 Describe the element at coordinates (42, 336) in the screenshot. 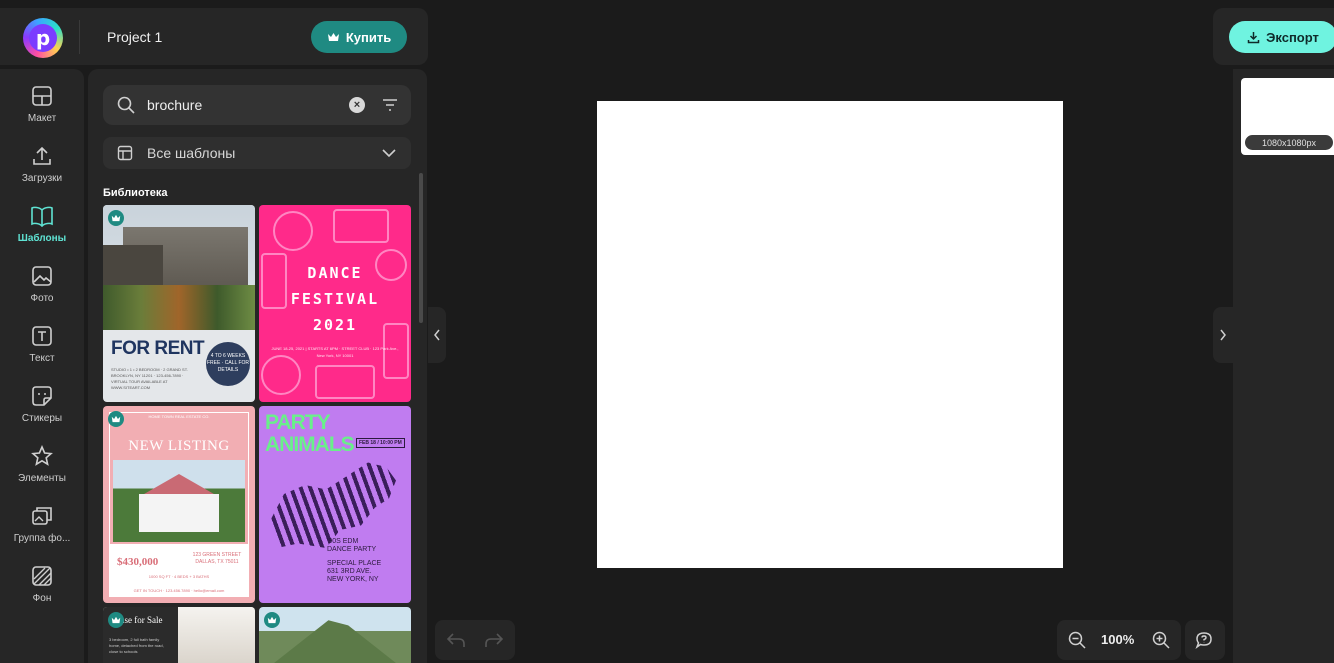

I see `text-icon` at that location.